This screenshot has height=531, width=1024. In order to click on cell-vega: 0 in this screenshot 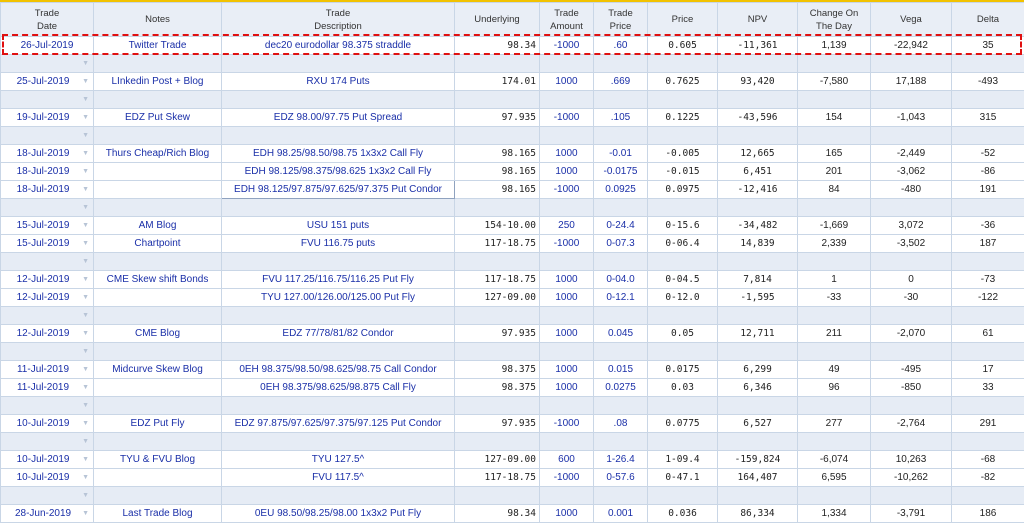, I will do `click(911, 279)`.